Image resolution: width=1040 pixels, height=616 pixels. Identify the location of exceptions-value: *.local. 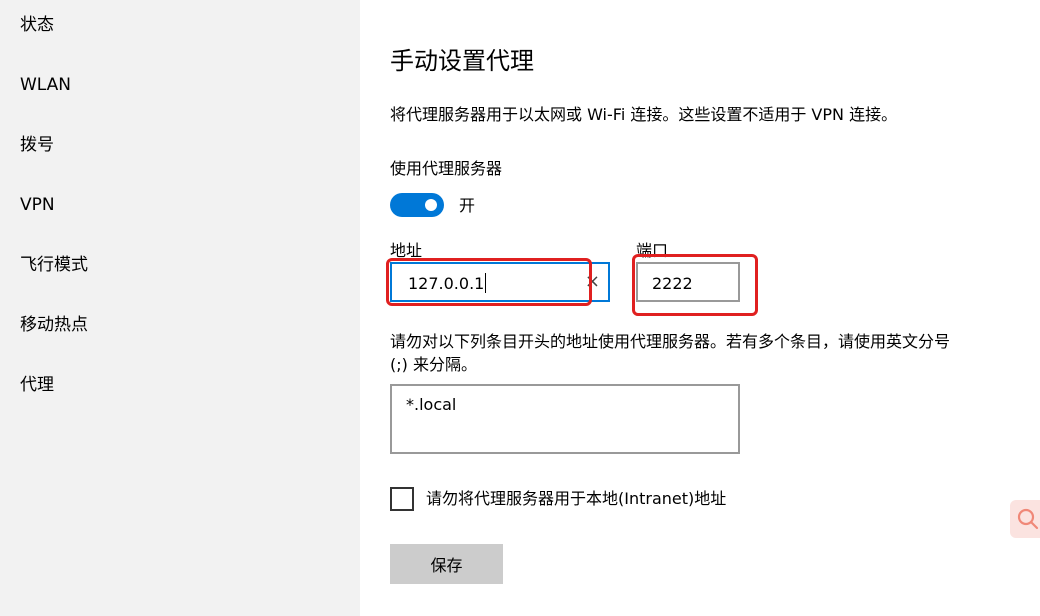
(431, 404).